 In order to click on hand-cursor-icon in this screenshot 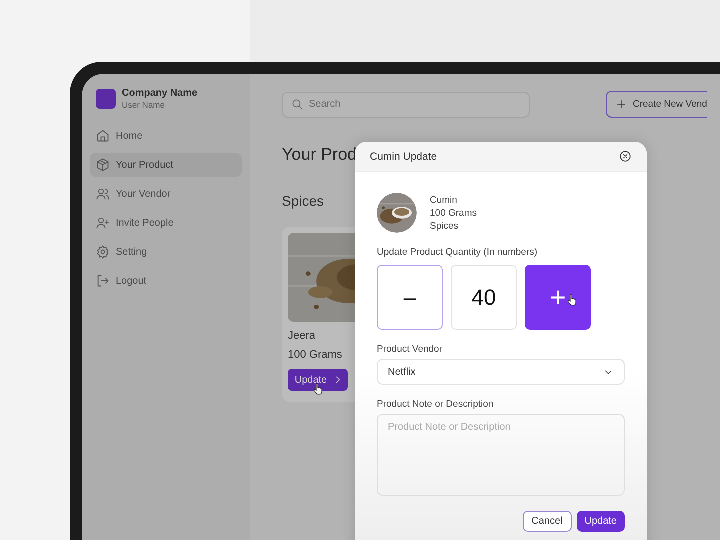, I will do `click(572, 300)`.